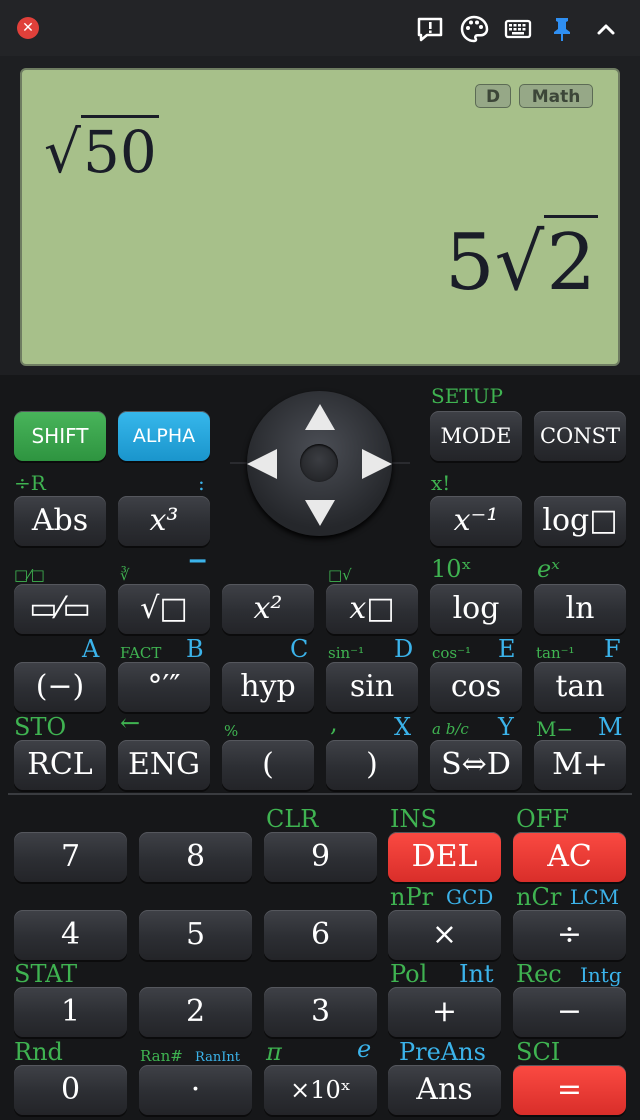 The image size is (640, 1120). I want to click on palette-icon, so click(474, 29).